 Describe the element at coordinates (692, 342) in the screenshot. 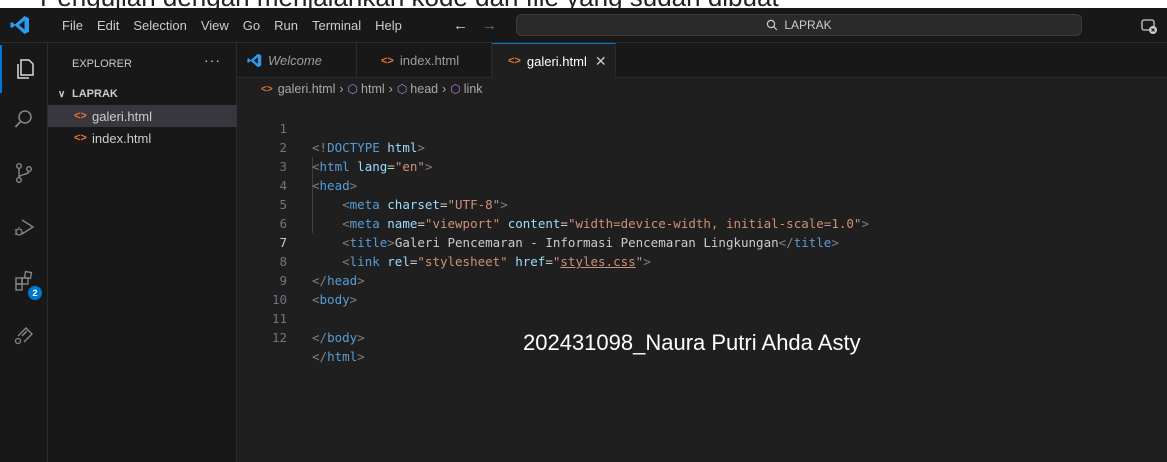

I see `author-watermark: 202431098_Naura Putri Ahda Asty` at that location.